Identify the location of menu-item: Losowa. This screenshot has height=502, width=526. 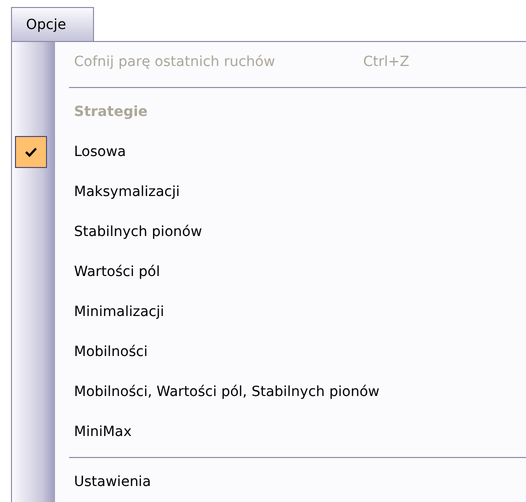
(90, 152).